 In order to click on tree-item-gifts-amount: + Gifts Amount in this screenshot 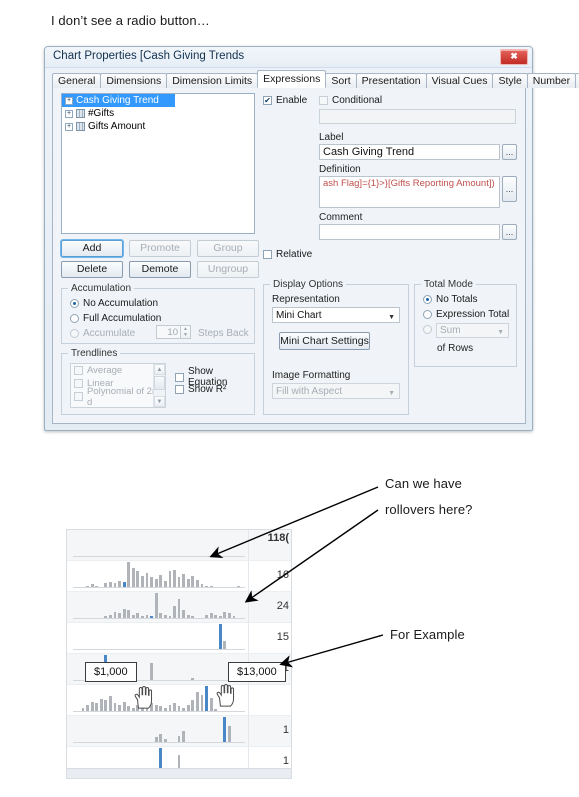, I will do `click(158, 126)`.